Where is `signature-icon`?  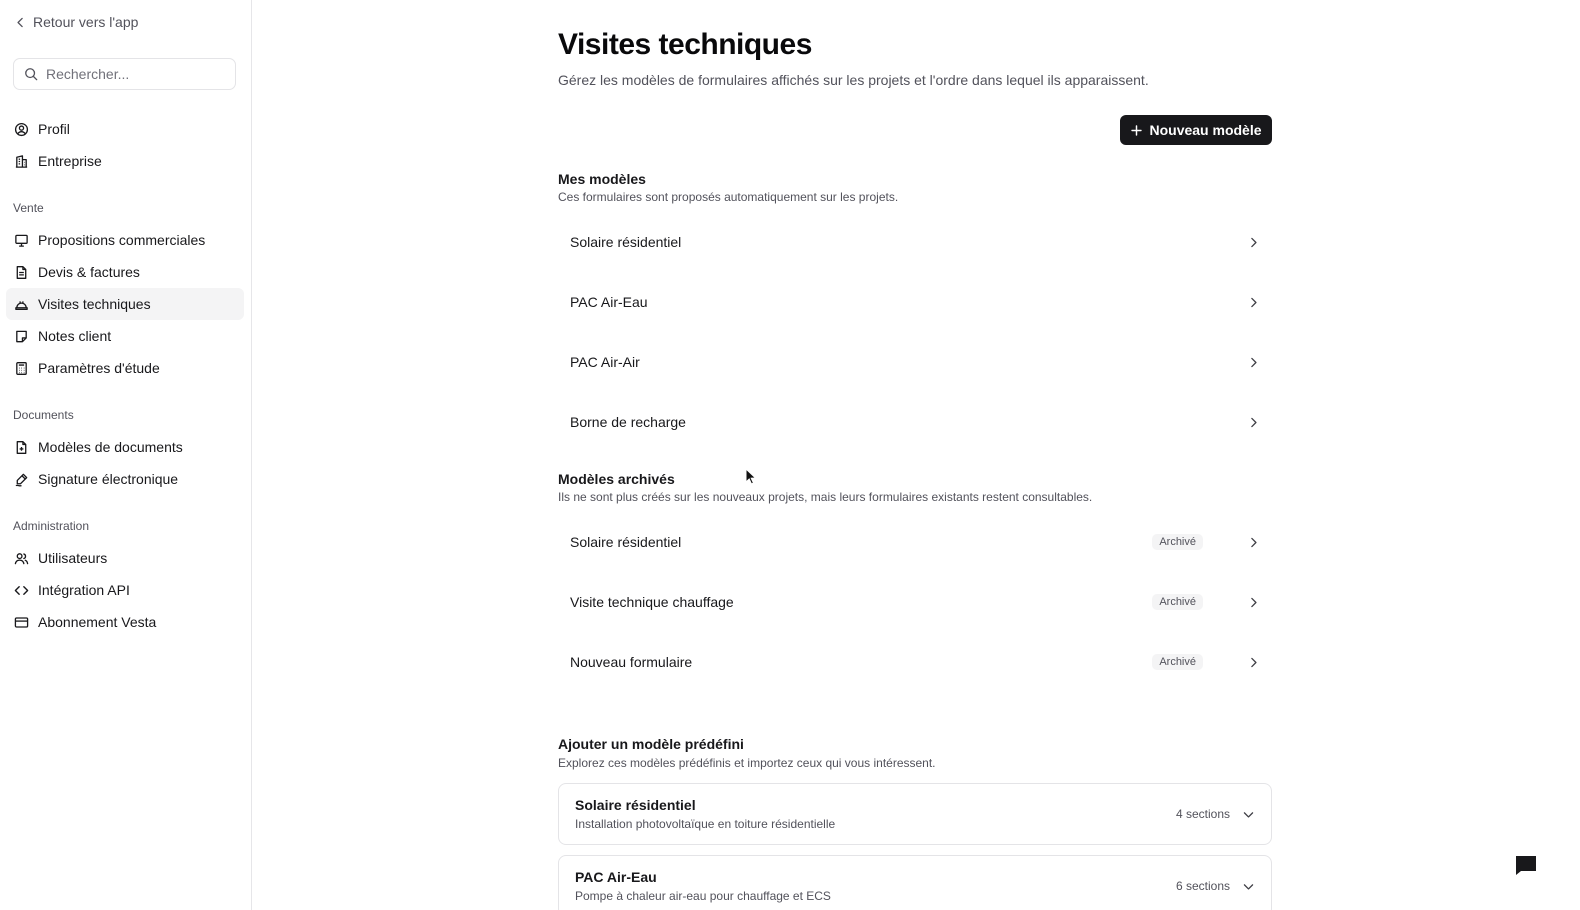 signature-icon is located at coordinates (21, 480).